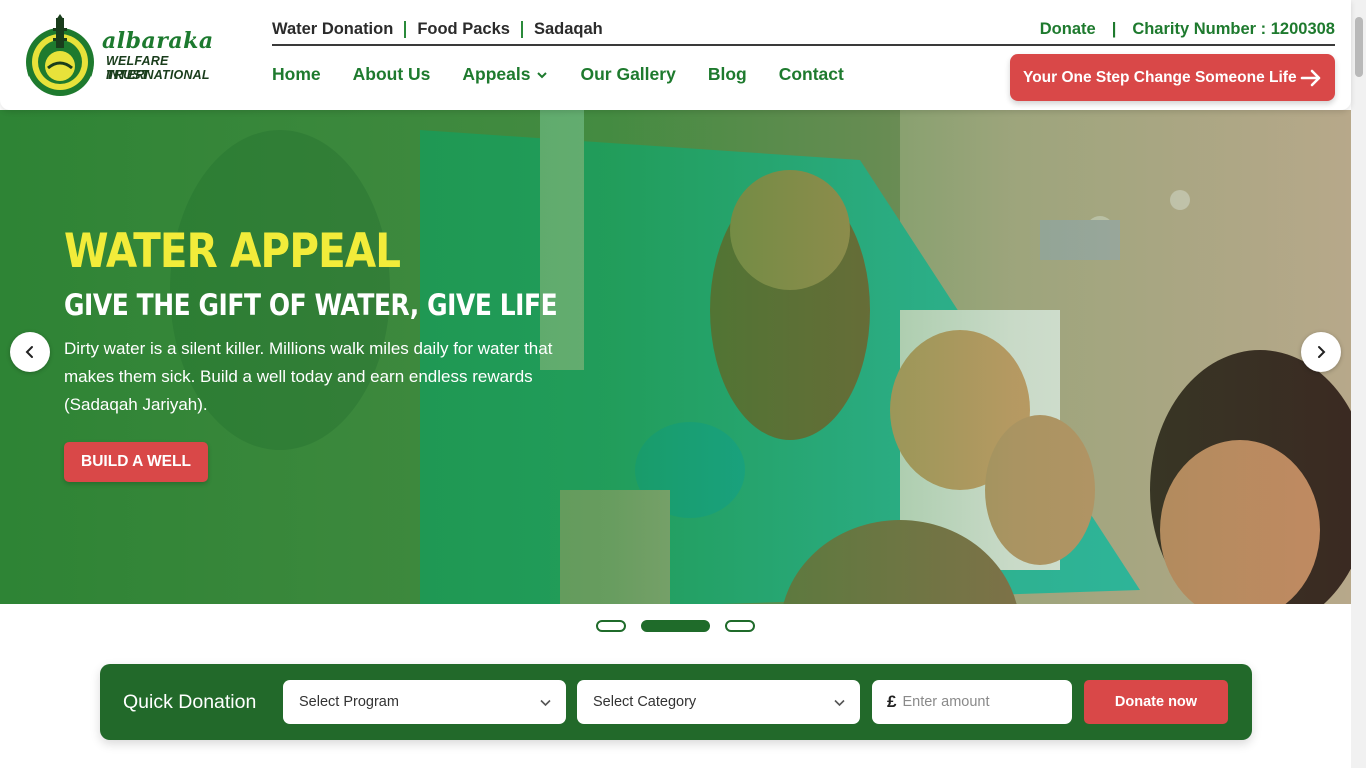 The width and height of the screenshot is (1366, 768). Describe the element at coordinates (1233, 29) in the screenshot. I see `charity-number: Charity Number : 1200308` at that location.